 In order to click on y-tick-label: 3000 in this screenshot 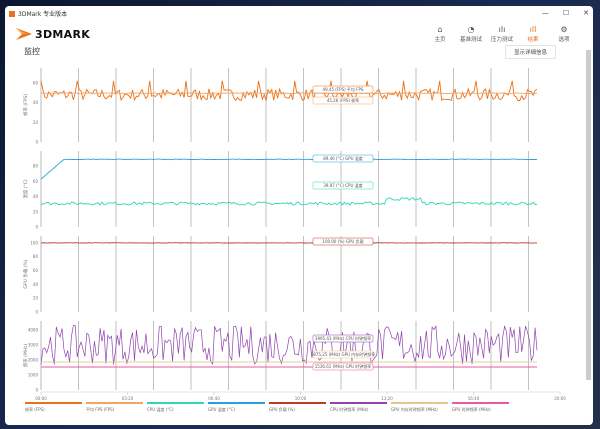, I will do `click(33, 345)`.